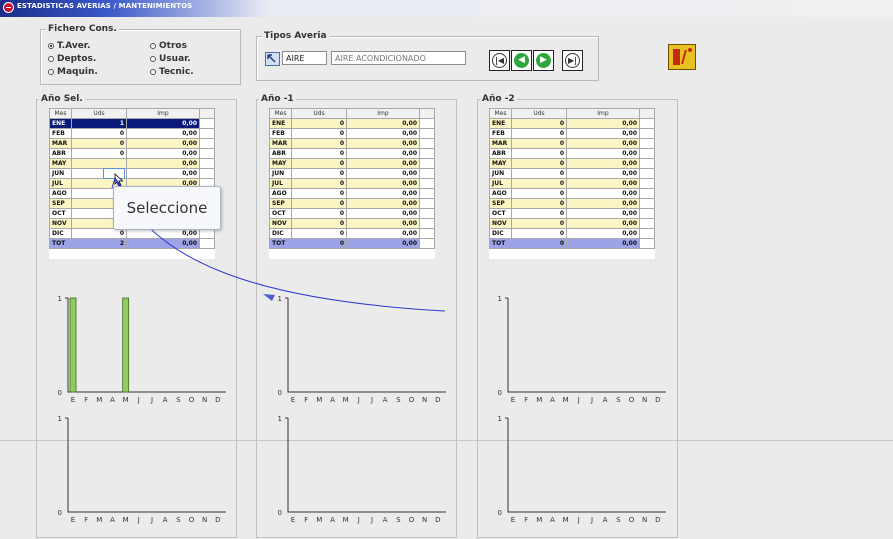  I want to click on table-row: ENE 0 0,00, so click(352, 123).